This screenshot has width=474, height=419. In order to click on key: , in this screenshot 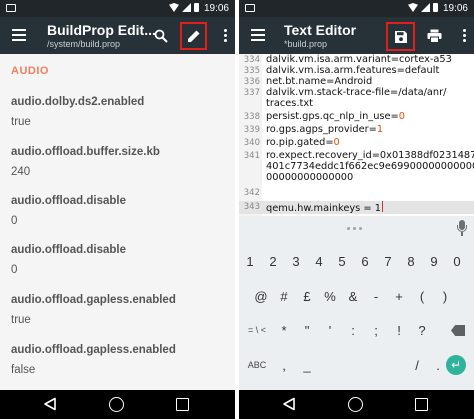, I will do `click(284, 365)`.